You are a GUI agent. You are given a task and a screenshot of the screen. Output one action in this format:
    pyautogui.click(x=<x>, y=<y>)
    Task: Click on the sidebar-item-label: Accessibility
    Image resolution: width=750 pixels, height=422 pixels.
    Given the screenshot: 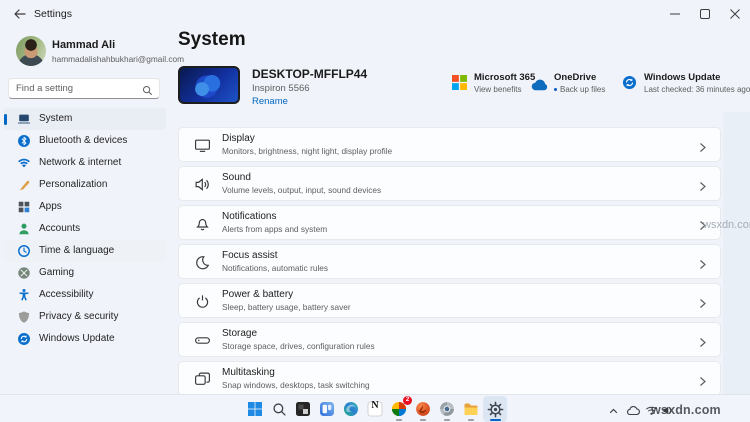 What is the action you would take?
    pyautogui.click(x=66, y=294)
    